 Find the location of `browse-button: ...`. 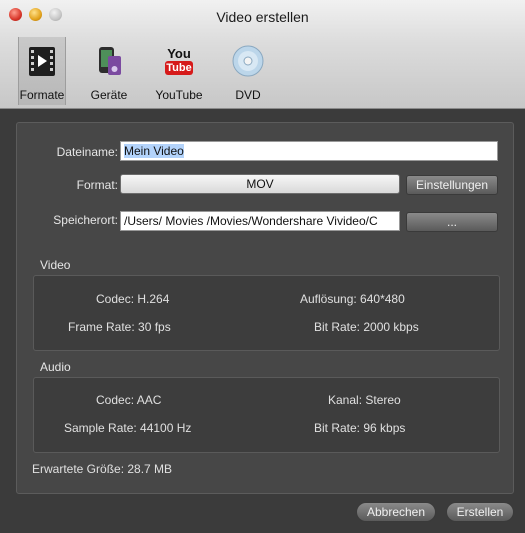

browse-button: ... is located at coordinates (452, 222).